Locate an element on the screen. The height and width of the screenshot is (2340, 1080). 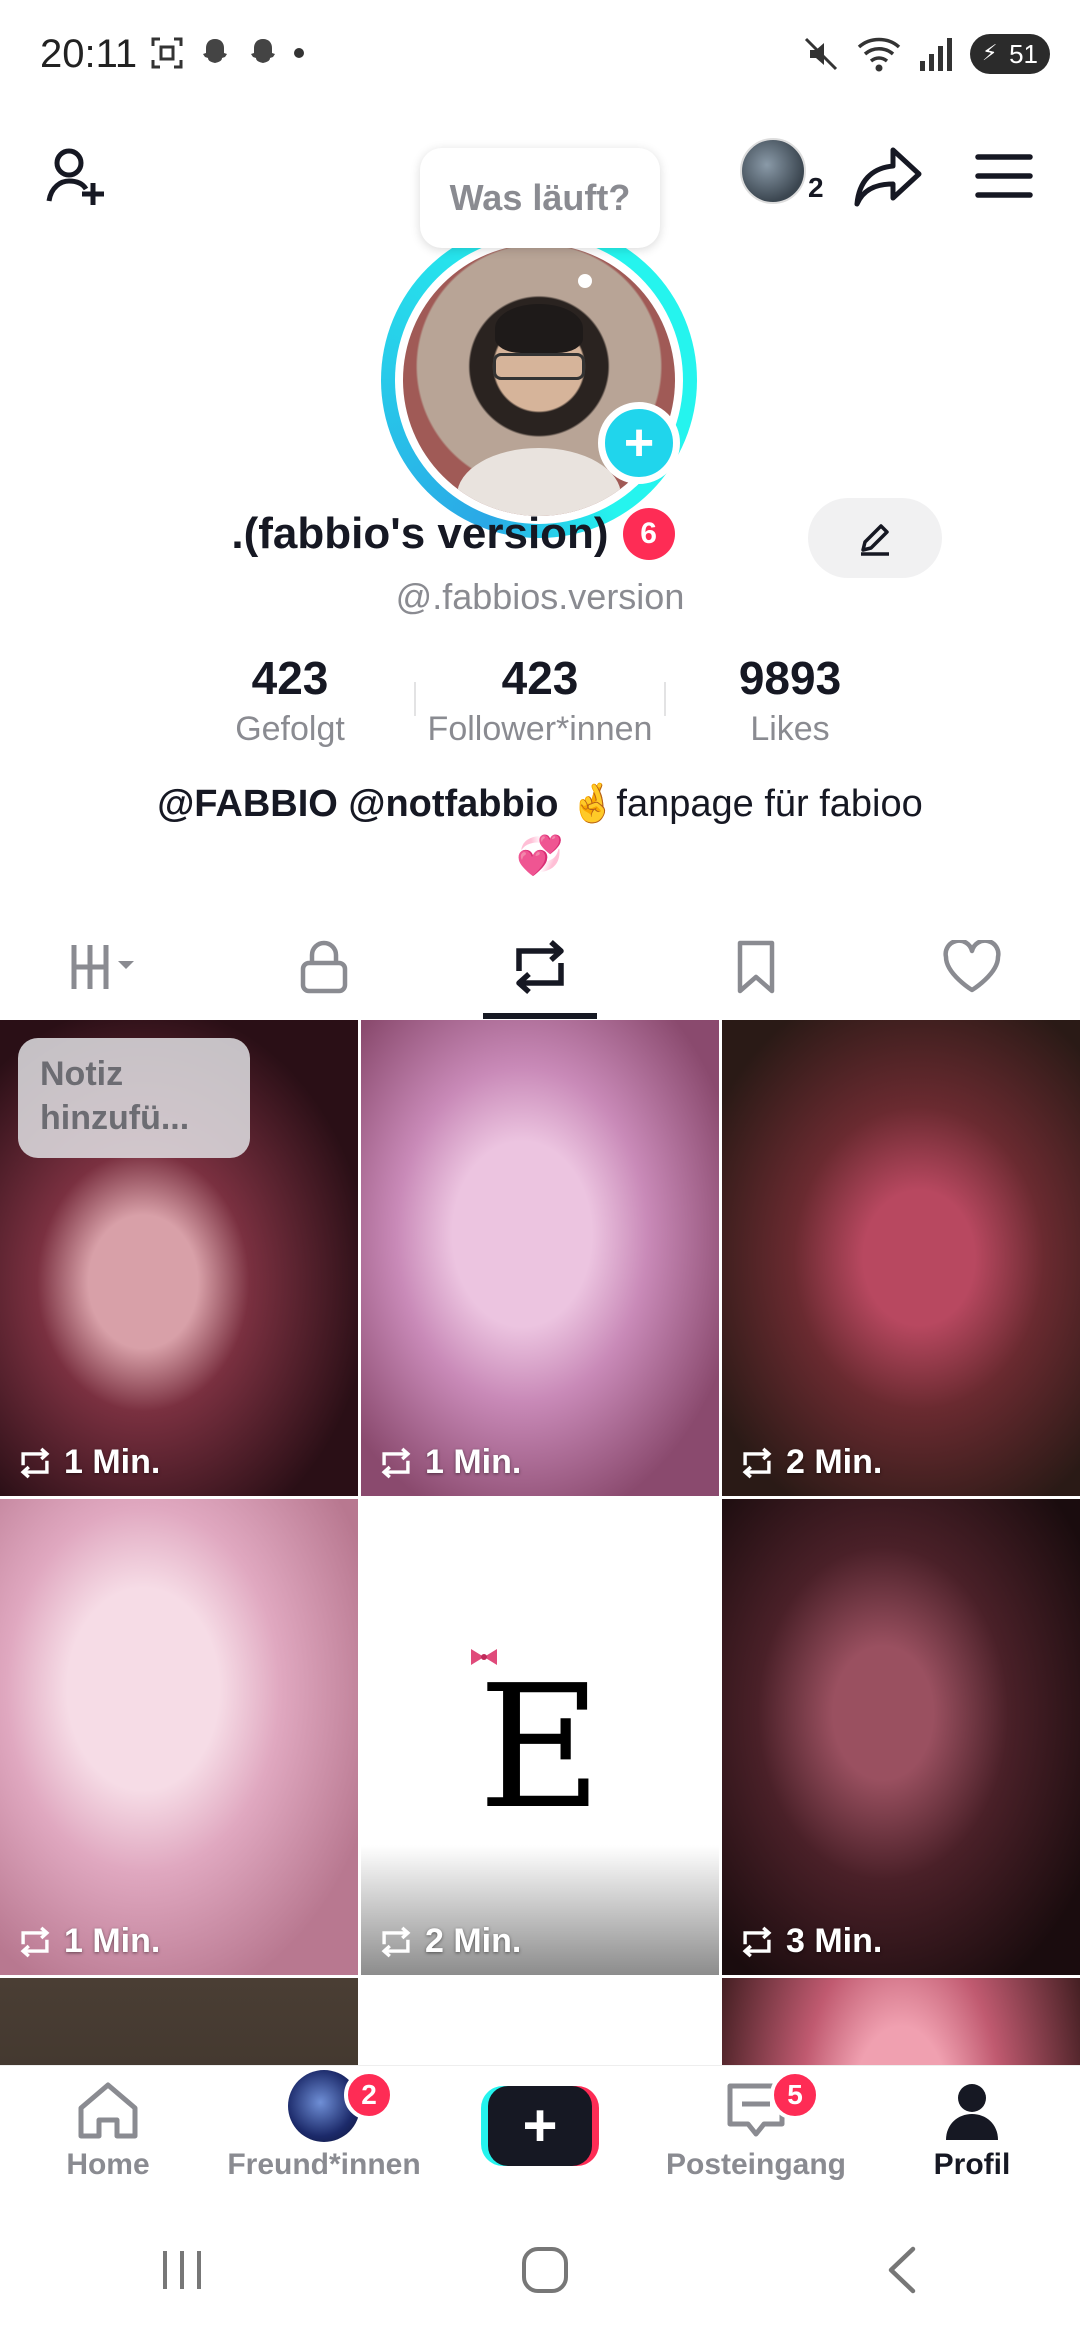
menu-button is located at coordinates (1004, 176).